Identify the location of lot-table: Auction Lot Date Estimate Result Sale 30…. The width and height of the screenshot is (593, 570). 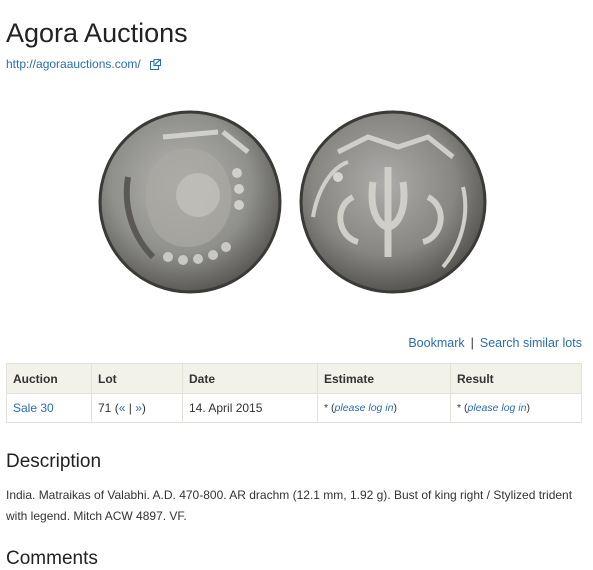
(294, 393).